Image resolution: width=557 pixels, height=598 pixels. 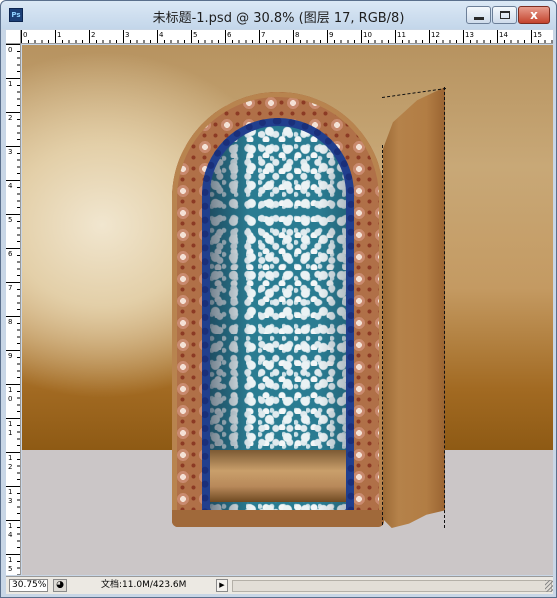 What do you see at coordinates (478, 15) in the screenshot?
I see `minimize-button` at bounding box center [478, 15].